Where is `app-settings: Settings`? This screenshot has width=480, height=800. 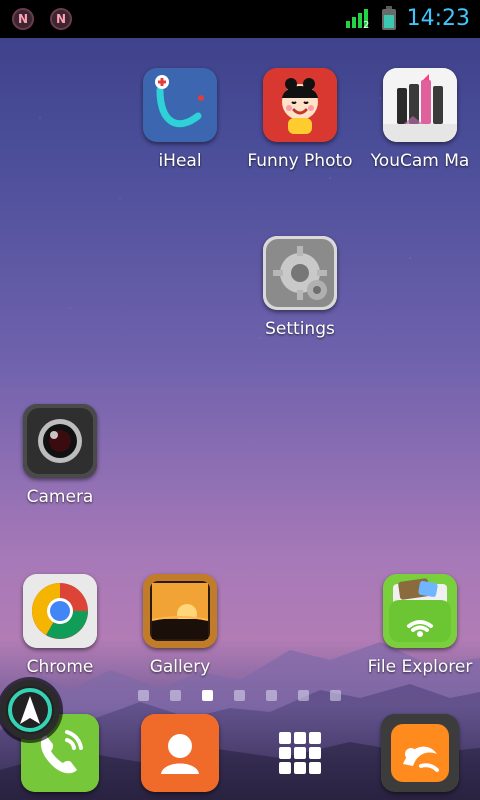 app-settings: Settings is located at coordinates (300, 287).